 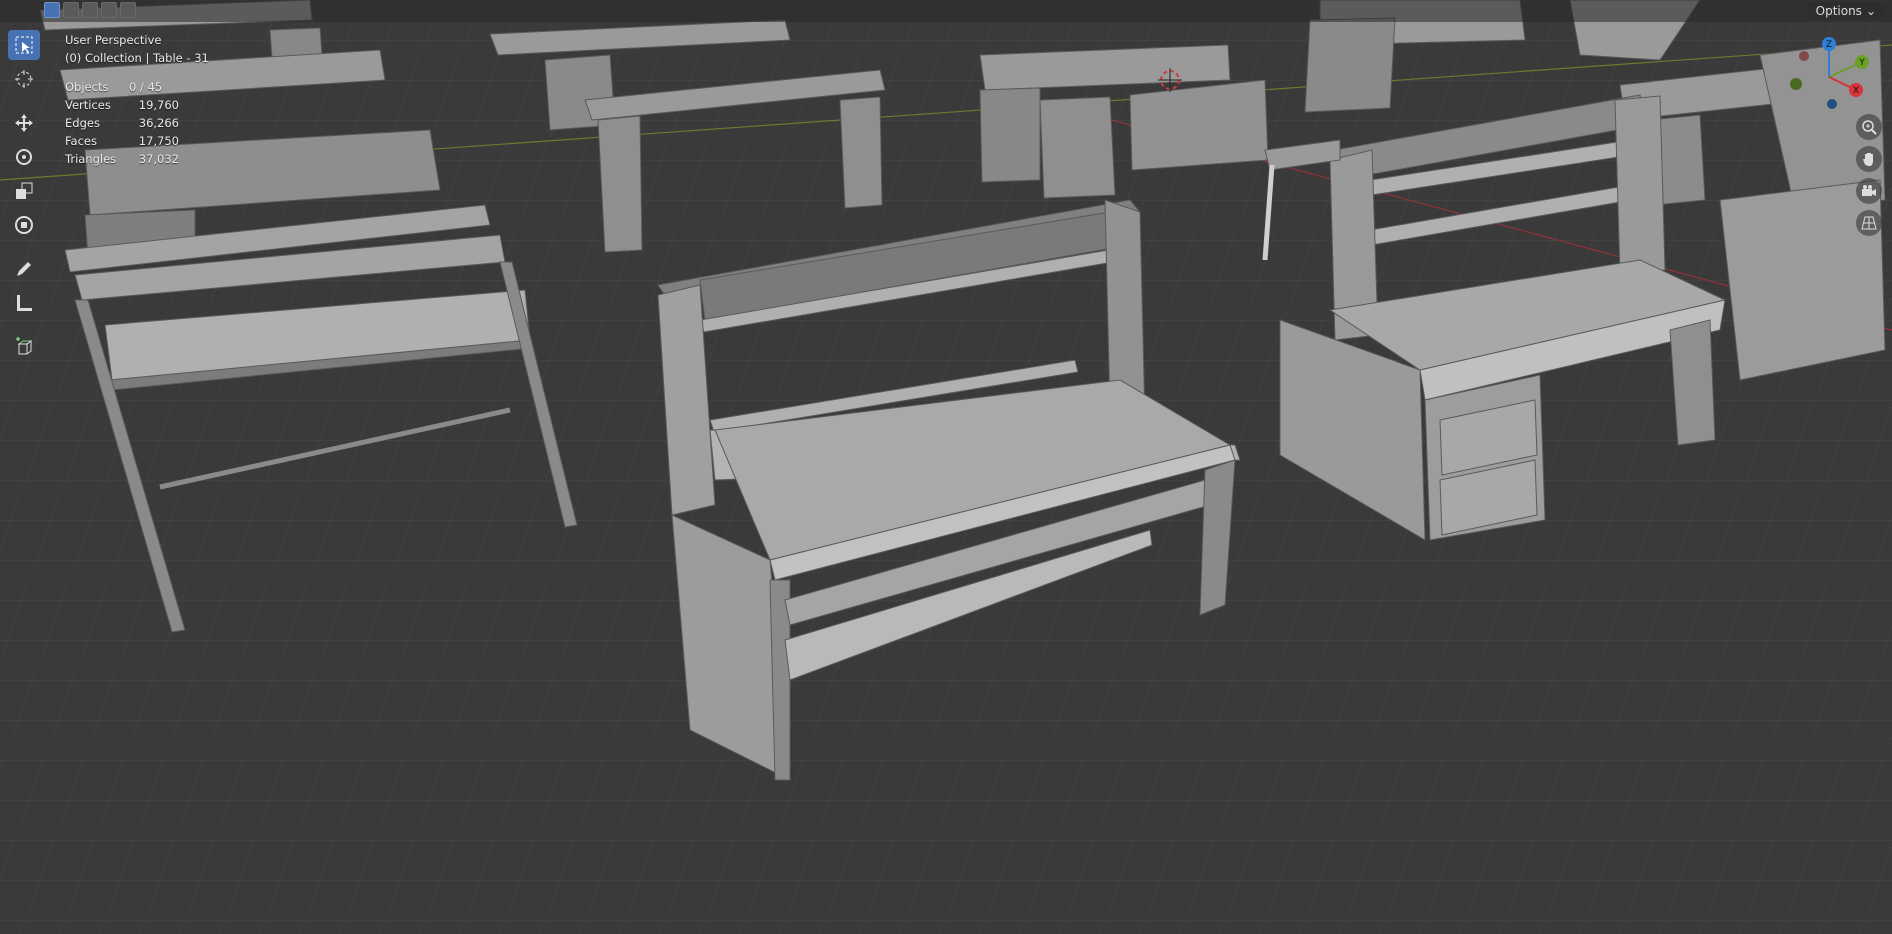 I want to click on stat-row-vertices: Vertices 19,760, so click(x=122, y=105).